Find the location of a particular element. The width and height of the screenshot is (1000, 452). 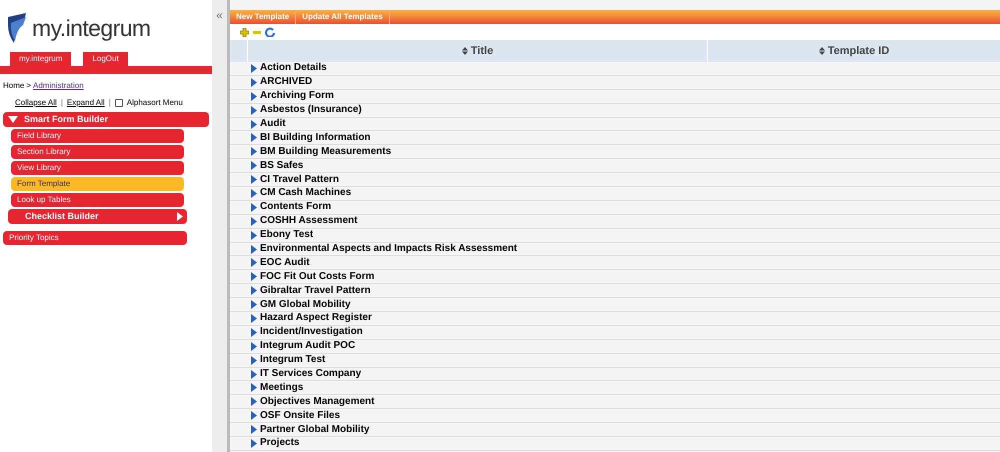

menu-item: Look up Tables is located at coordinates (97, 200).